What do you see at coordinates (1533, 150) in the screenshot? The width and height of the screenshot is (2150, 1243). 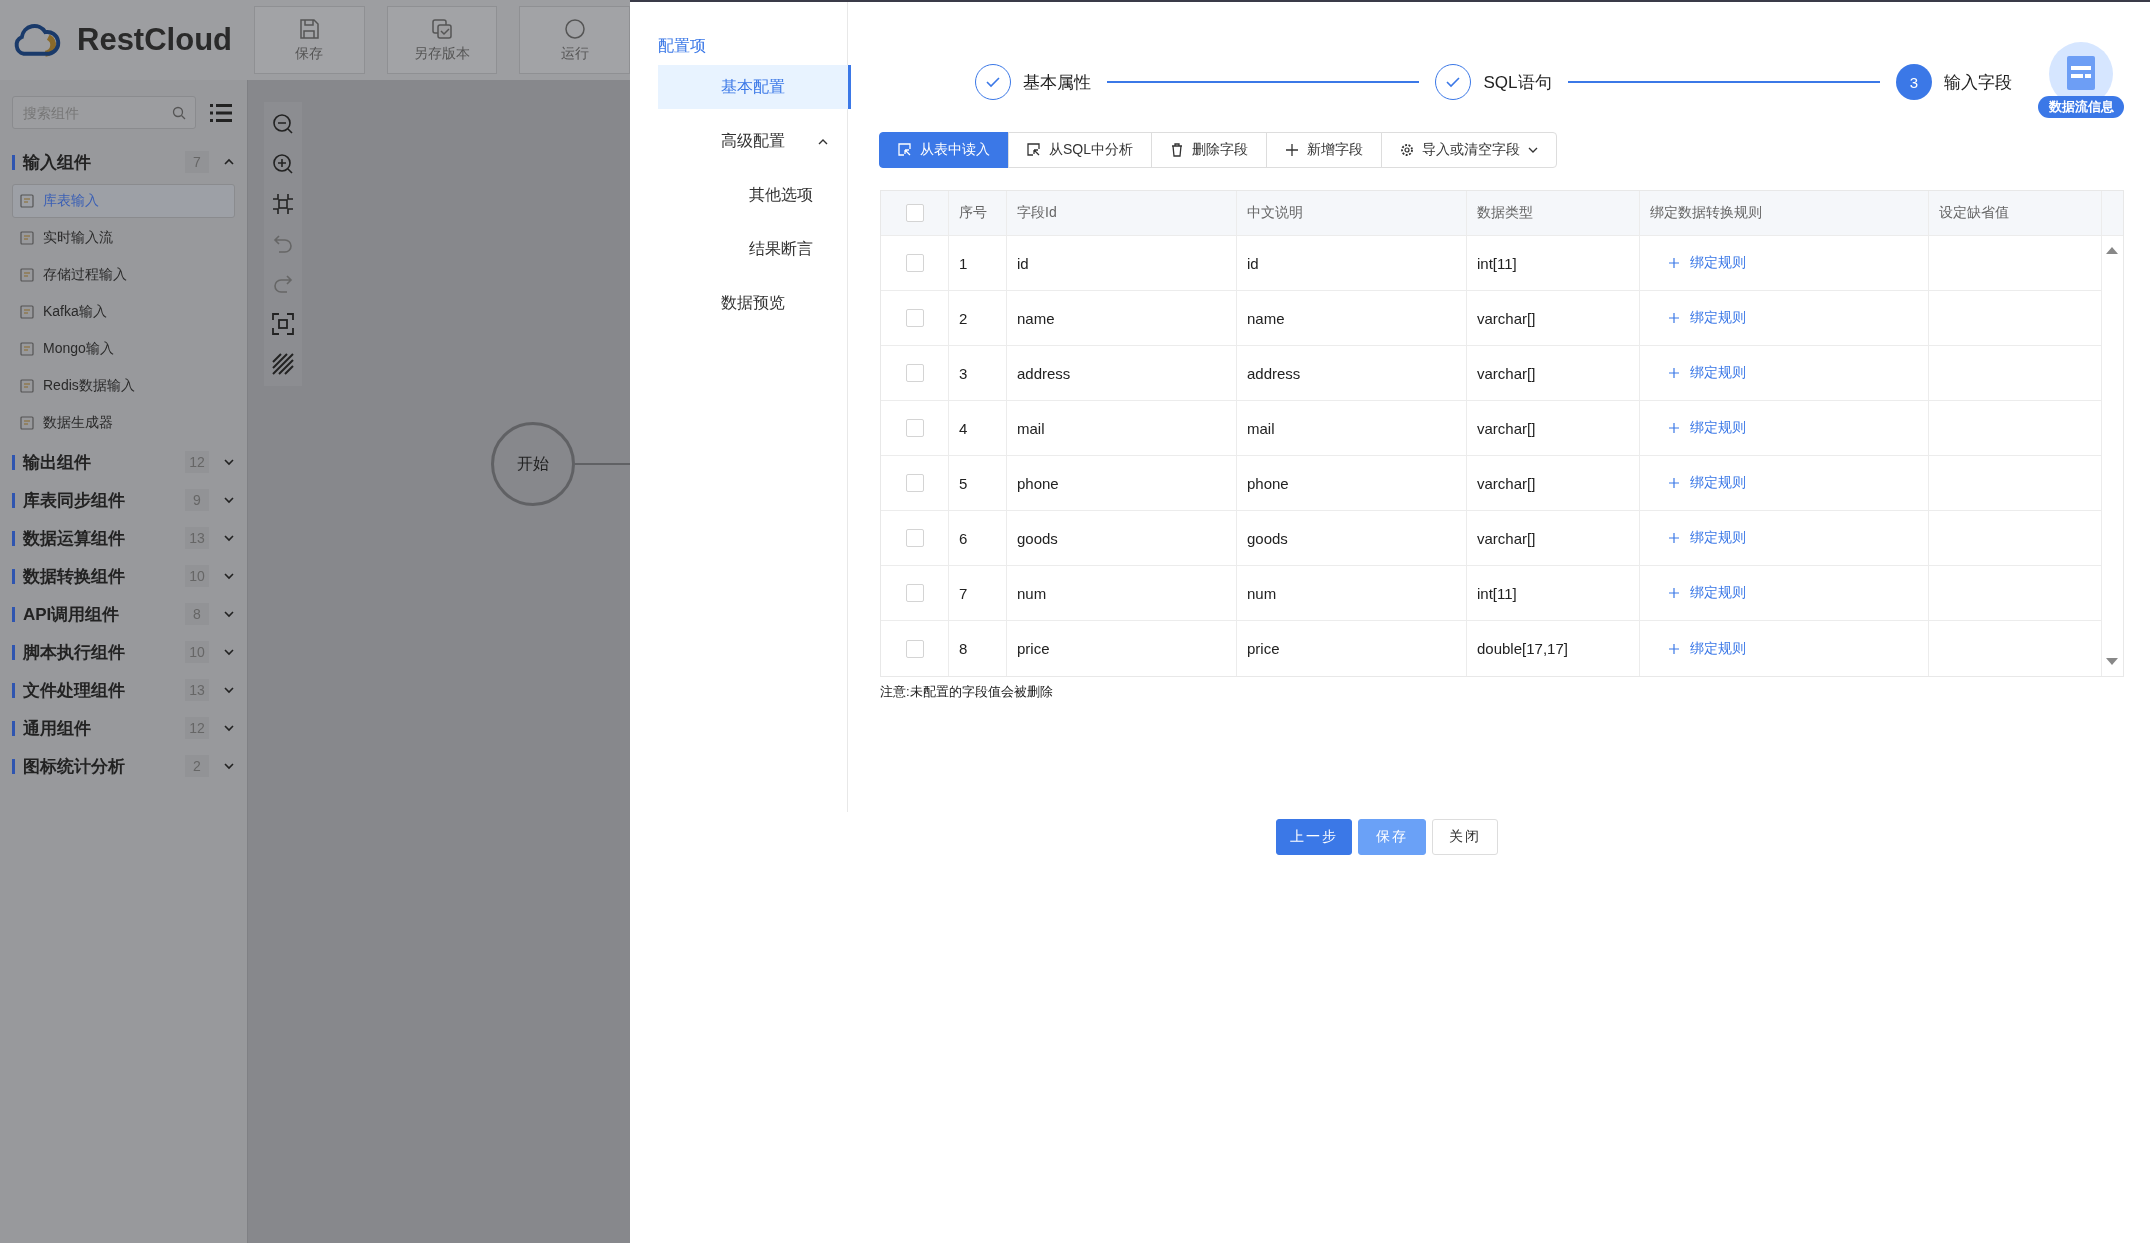 I see `chevron-down-icon` at bounding box center [1533, 150].